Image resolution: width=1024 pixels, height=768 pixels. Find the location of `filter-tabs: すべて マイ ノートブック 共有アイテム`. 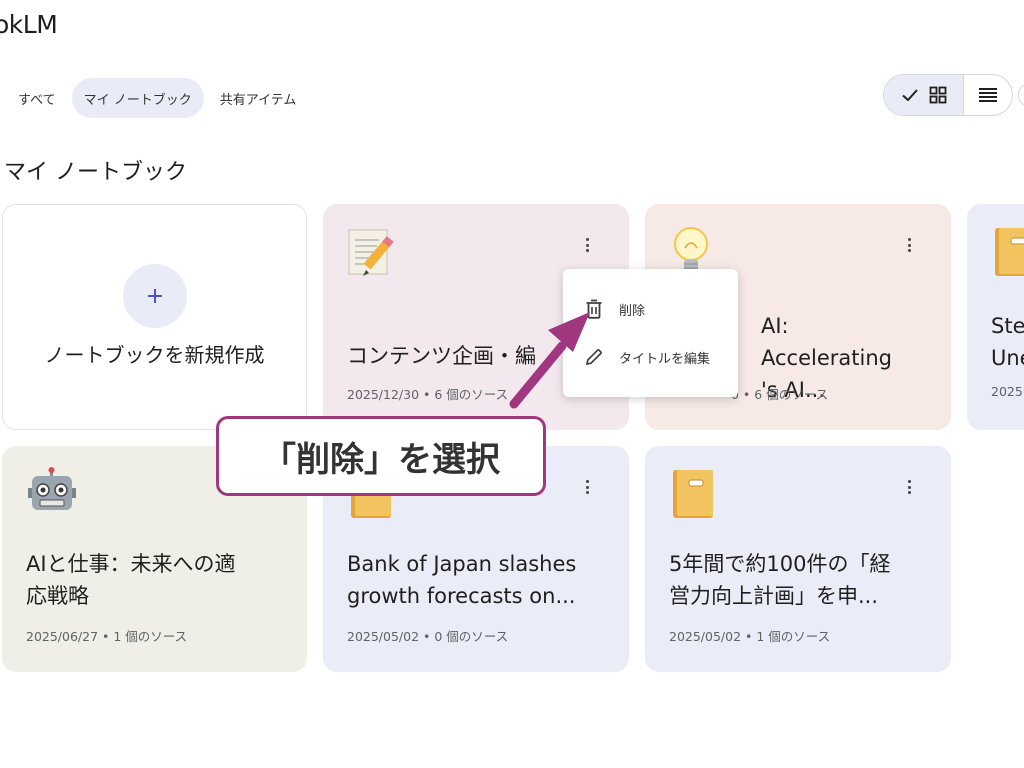

filter-tabs: すべて マイ ノートブック 共有アイテム is located at coordinates (157, 98).